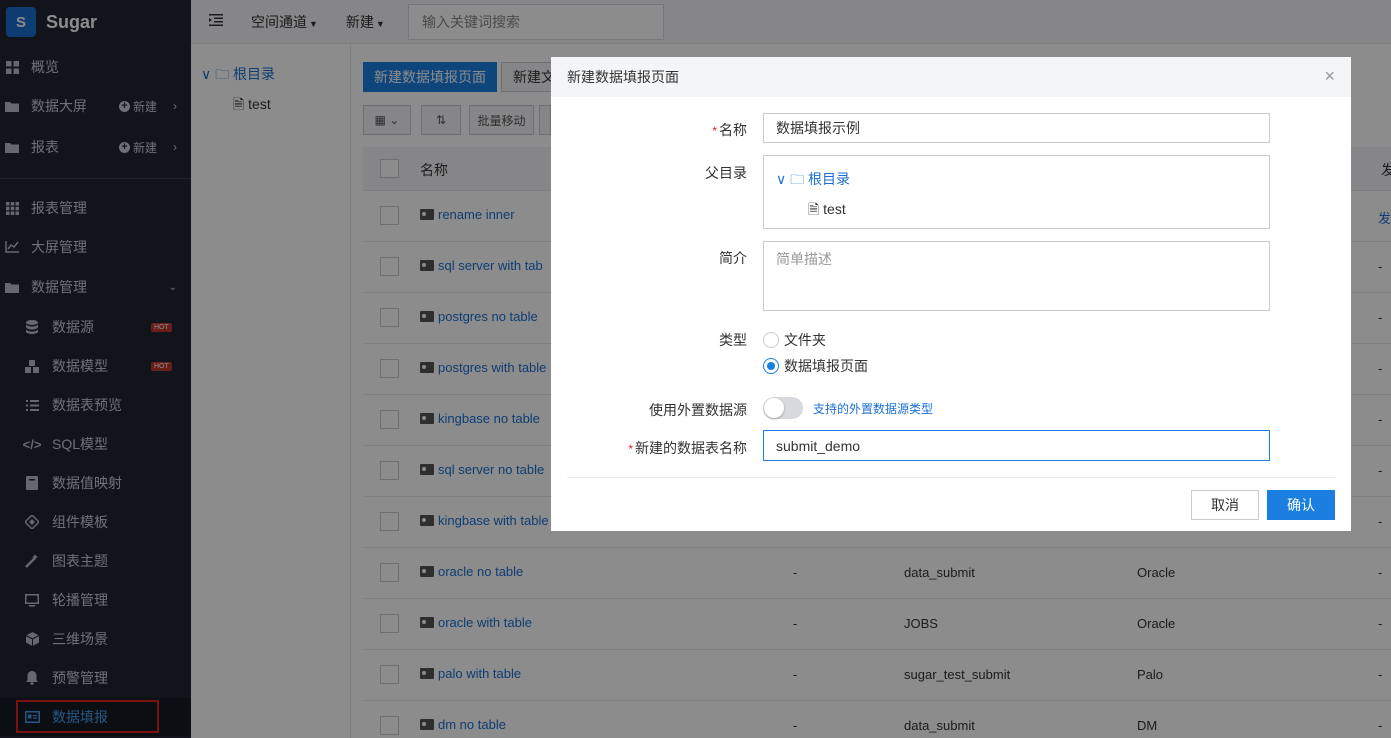  What do you see at coordinates (814, 209) in the screenshot?
I see `file-icon: 🗎` at bounding box center [814, 209].